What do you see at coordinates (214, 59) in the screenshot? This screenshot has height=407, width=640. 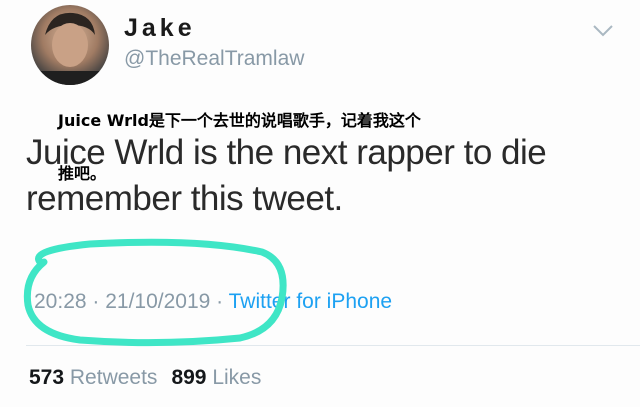 I see `user-handle: @TheRealTramlaw` at bounding box center [214, 59].